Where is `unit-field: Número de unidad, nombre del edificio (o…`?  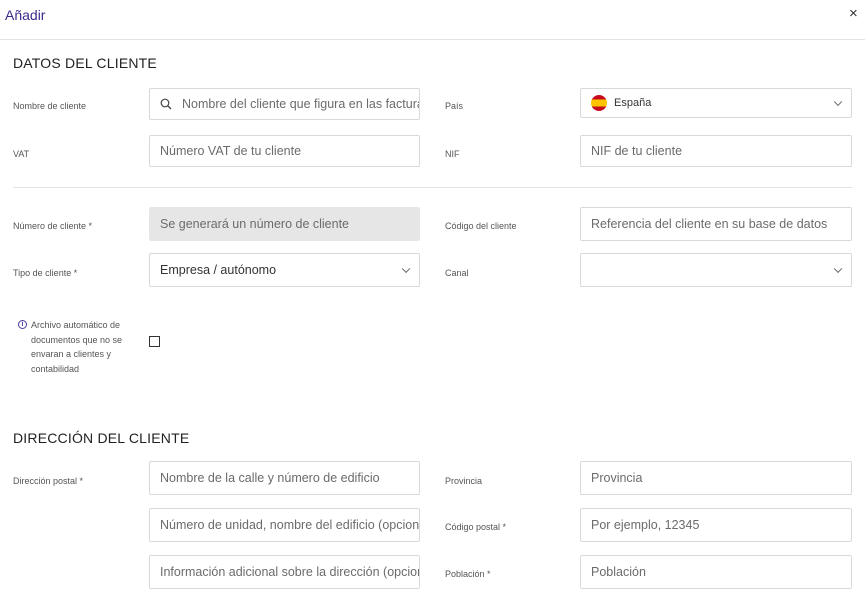
unit-field: Número de unidad, nombre del edificio (o… is located at coordinates (284, 525).